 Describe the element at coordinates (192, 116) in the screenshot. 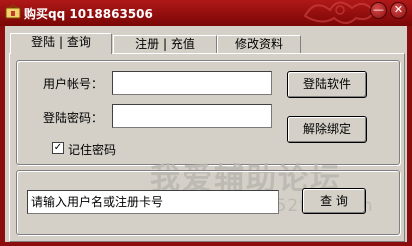

I see `password-input` at that location.